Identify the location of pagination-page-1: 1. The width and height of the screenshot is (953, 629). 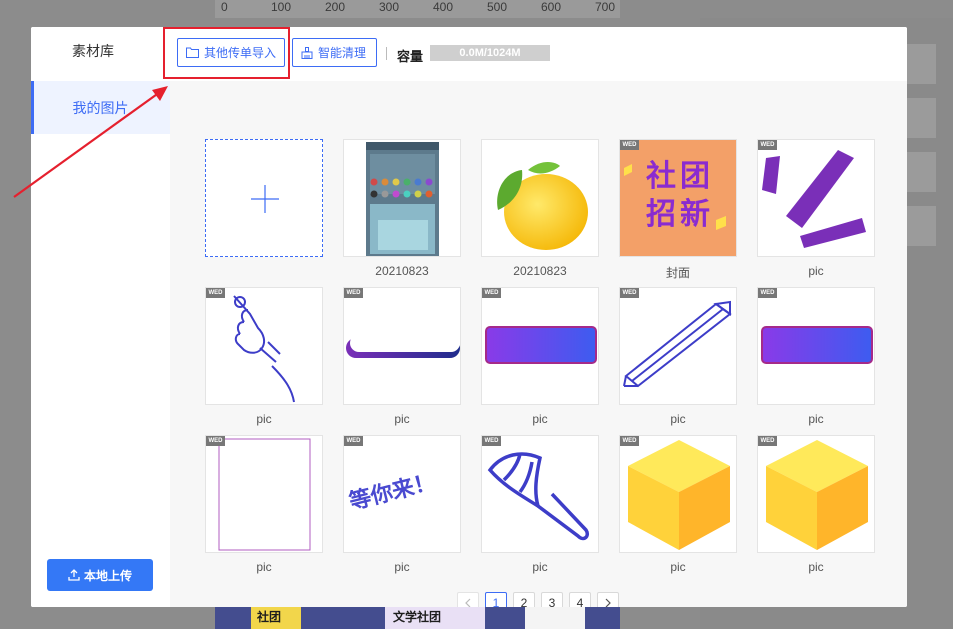
(496, 599).